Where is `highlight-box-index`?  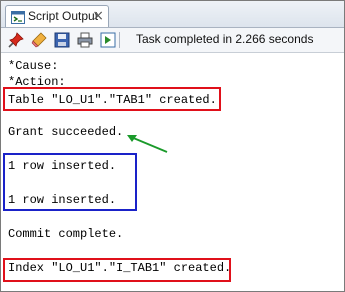 highlight-box-index is located at coordinates (117, 270).